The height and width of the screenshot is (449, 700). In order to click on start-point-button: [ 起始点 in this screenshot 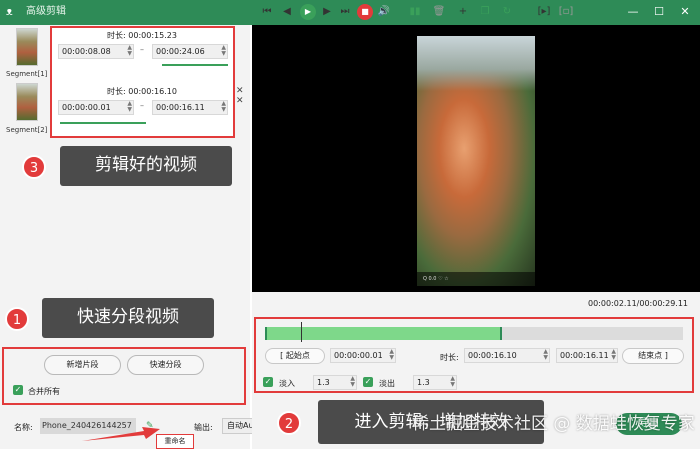, I will do `click(295, 356)`.